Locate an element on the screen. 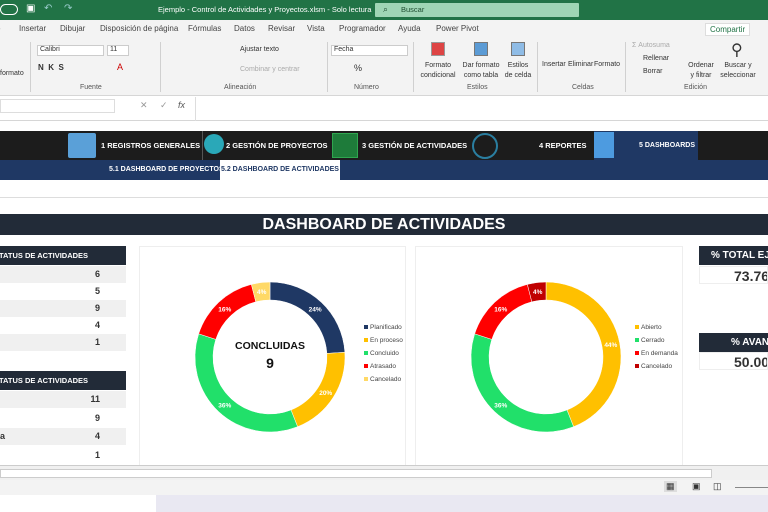 This screenshot has height=512, width=768. merge-center-button: Combinar y centrar is located at coordinates (270, 69).